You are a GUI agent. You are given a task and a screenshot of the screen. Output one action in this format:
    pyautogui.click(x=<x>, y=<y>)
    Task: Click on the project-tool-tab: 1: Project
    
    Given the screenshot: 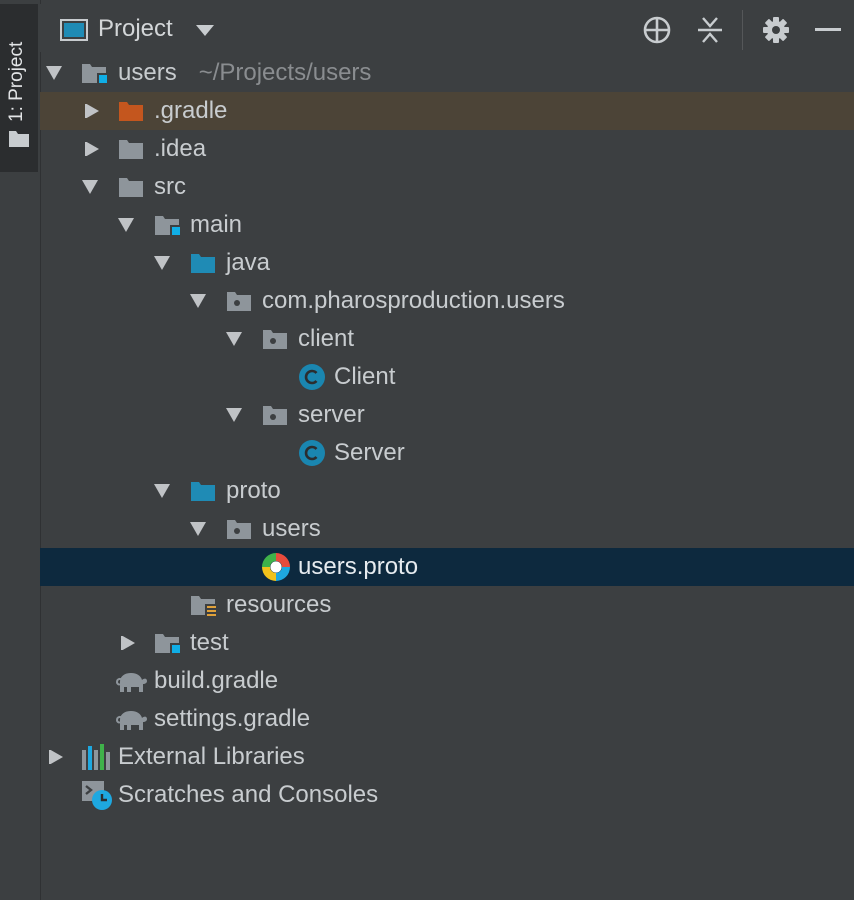 What is the action you would take?
    pyautogui.click(x=19, y=88)
    